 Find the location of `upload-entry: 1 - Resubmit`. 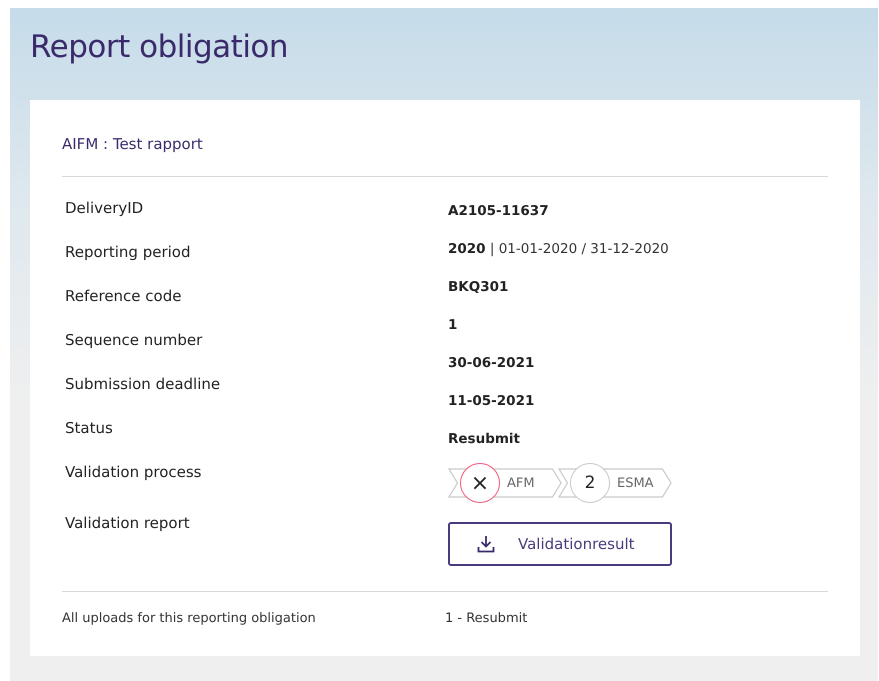

upload-entry: 1 - Resubmit is located at coordinates (486, 619).